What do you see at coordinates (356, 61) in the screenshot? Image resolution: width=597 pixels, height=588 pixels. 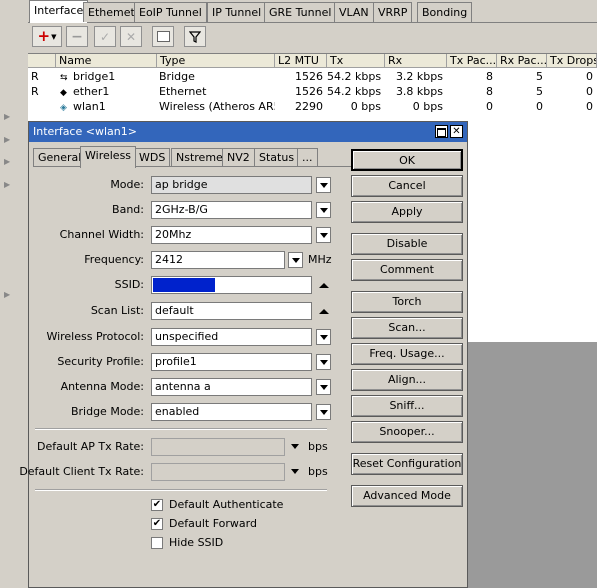 I see `column-header-tx: Tx` at bounding box center [356, 61].